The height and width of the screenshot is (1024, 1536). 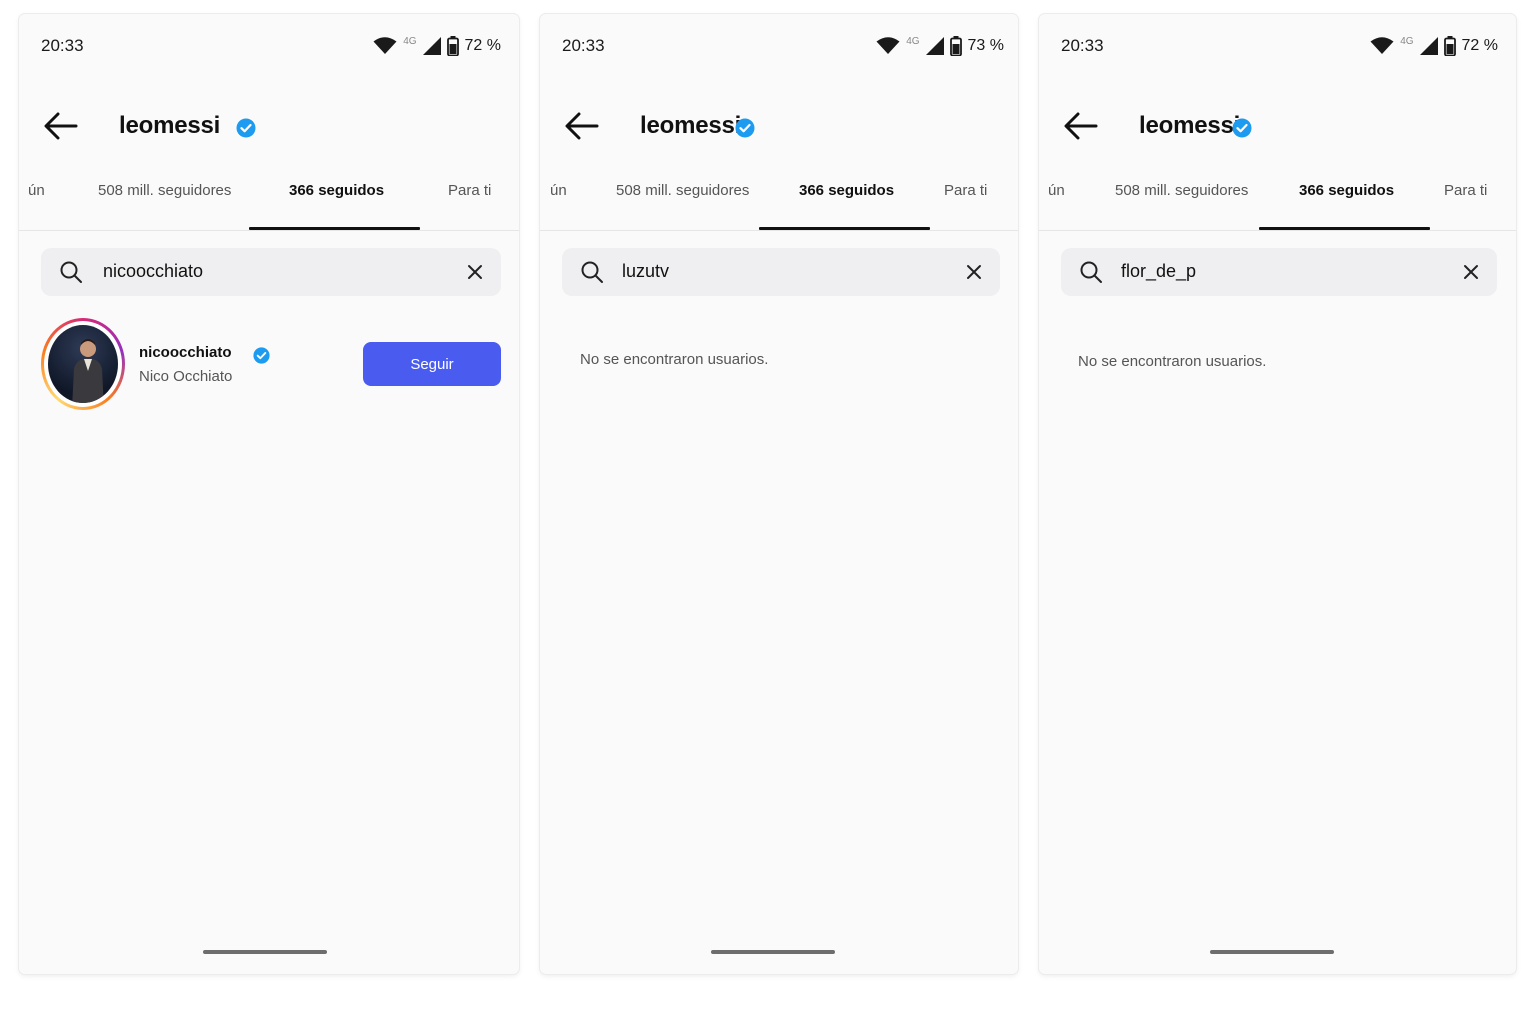 What do you see at coordinates (779, 45) in the screenshot?
I see `status-bar: 20:33 4G 73 %` at bounding box center [779, 45].